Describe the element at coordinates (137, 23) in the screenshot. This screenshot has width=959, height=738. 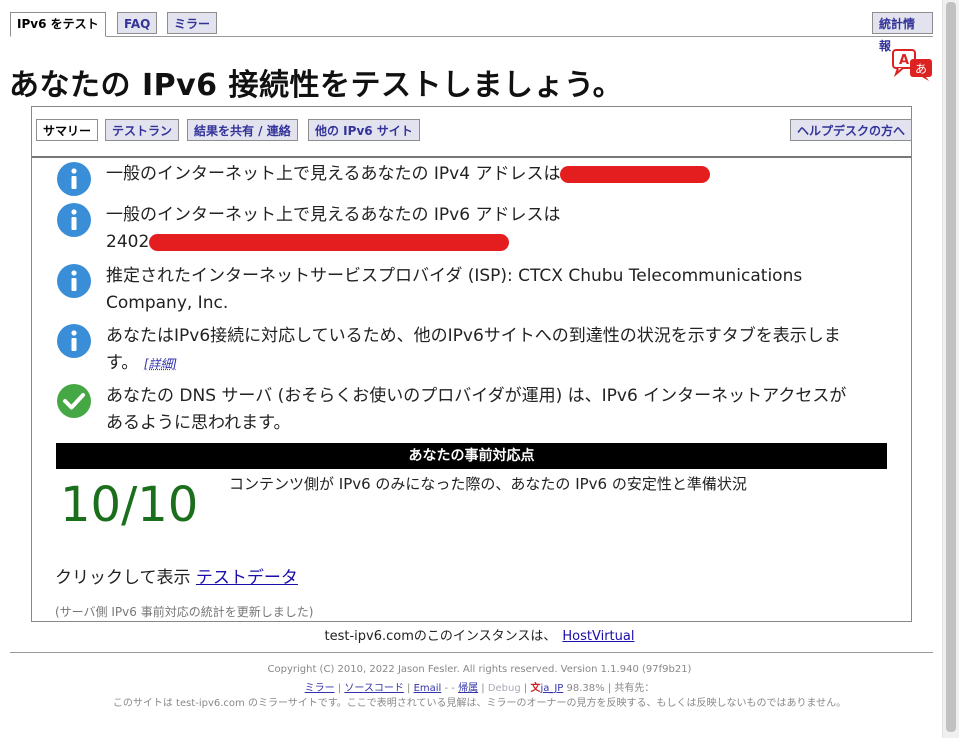
I see `tab-faq: FAQ` at that location.